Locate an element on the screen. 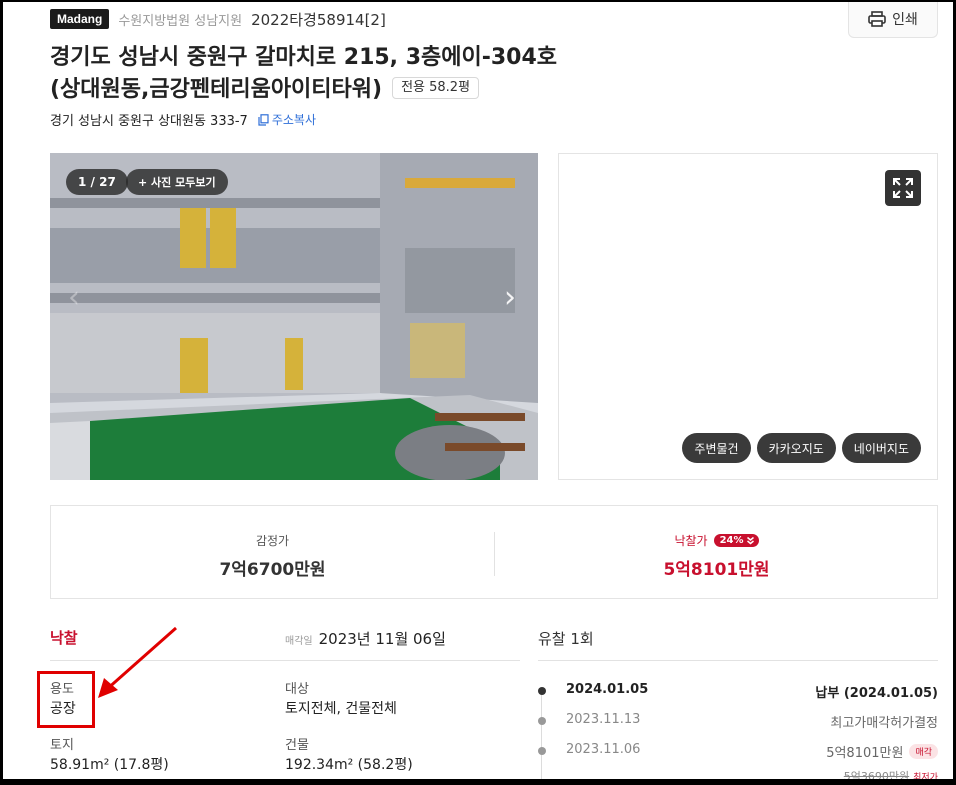 This screenshot has height=785, width=956. sale-date-label: 매각일 is located at coordinates (299, 641).